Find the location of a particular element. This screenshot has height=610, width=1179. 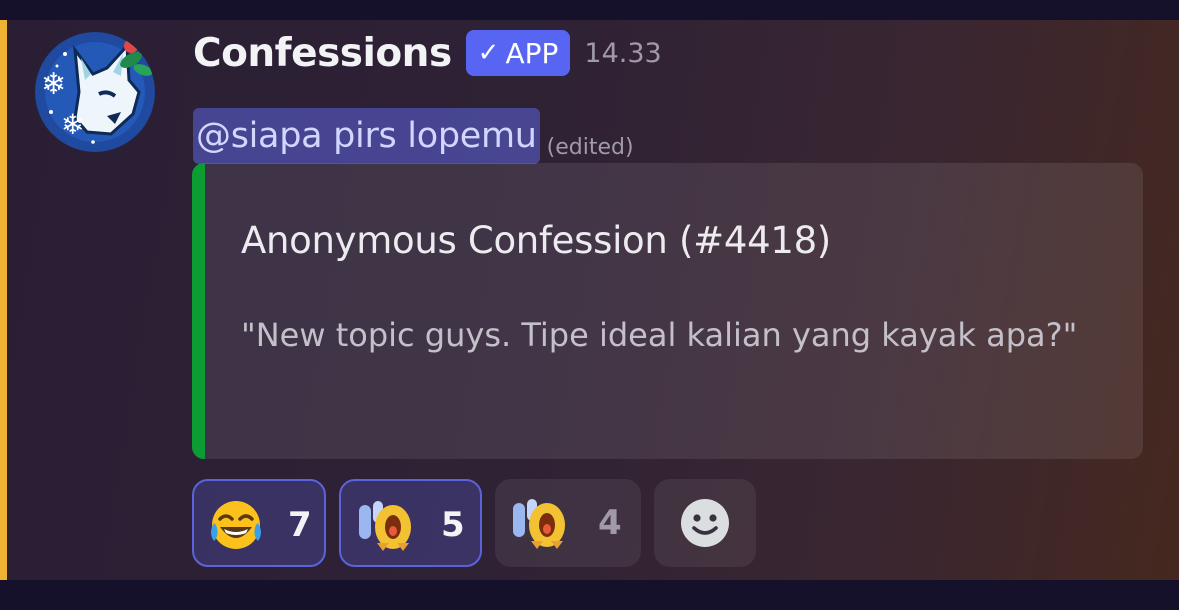

app-badge: ✓ APP is located at coordinates (518, 53).